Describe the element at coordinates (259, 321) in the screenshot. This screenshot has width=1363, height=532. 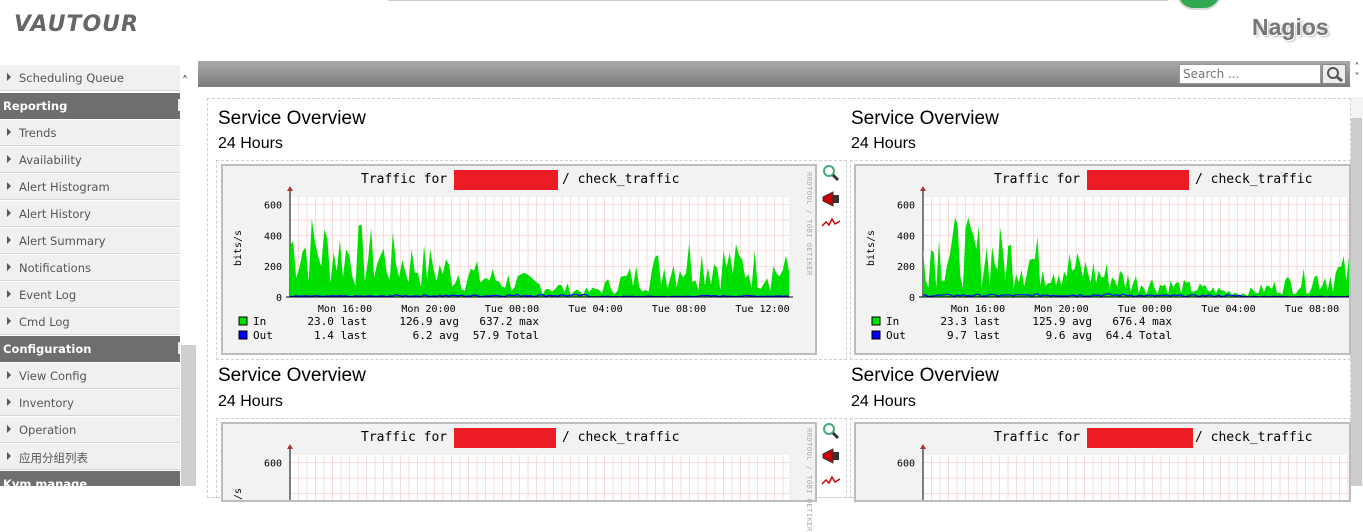
I see `legend-text: In` at that location.